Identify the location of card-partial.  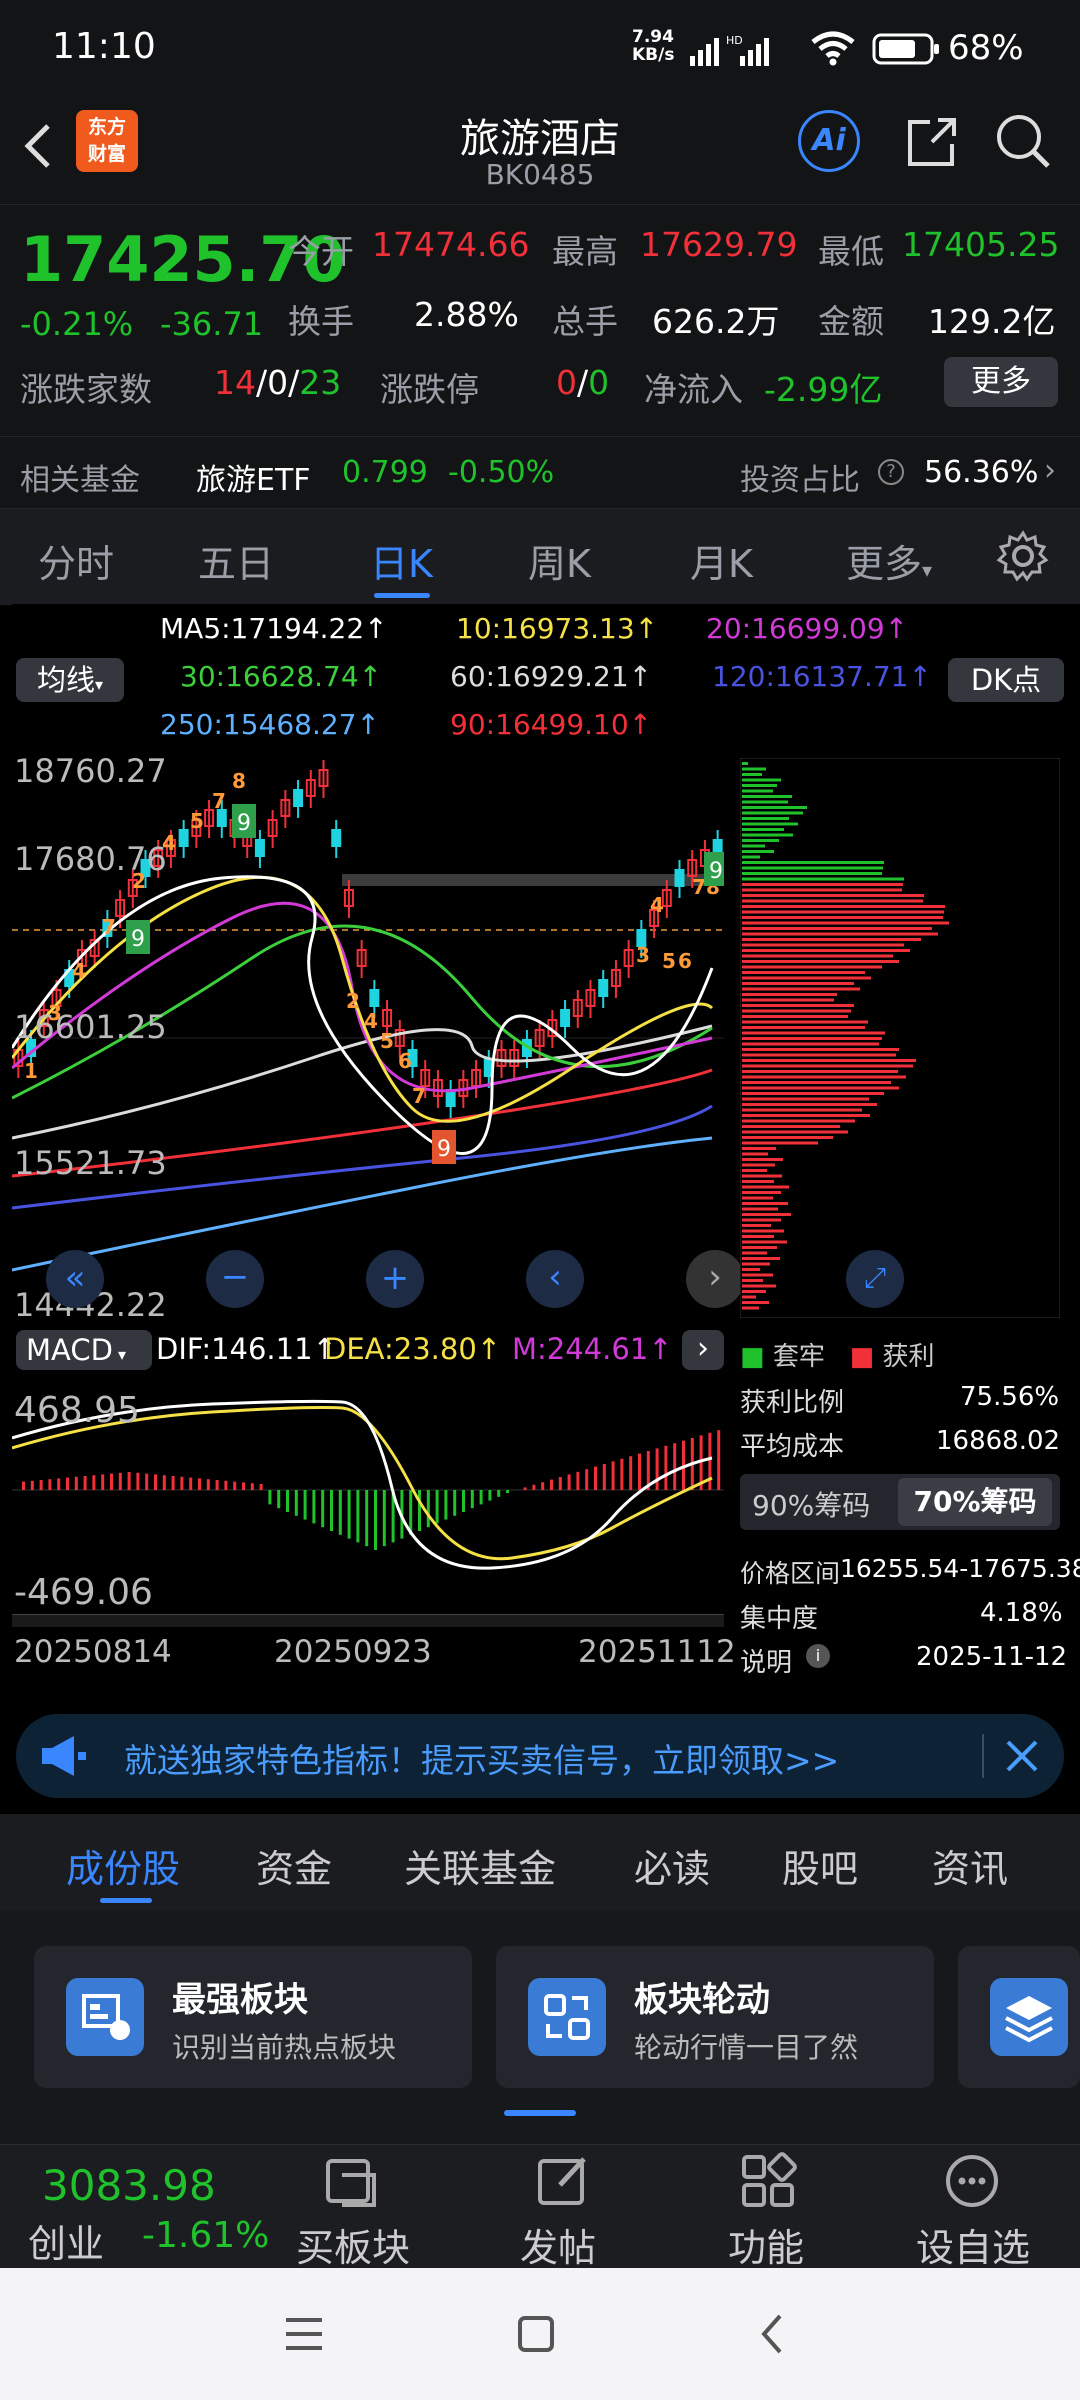
(1019, 2017).